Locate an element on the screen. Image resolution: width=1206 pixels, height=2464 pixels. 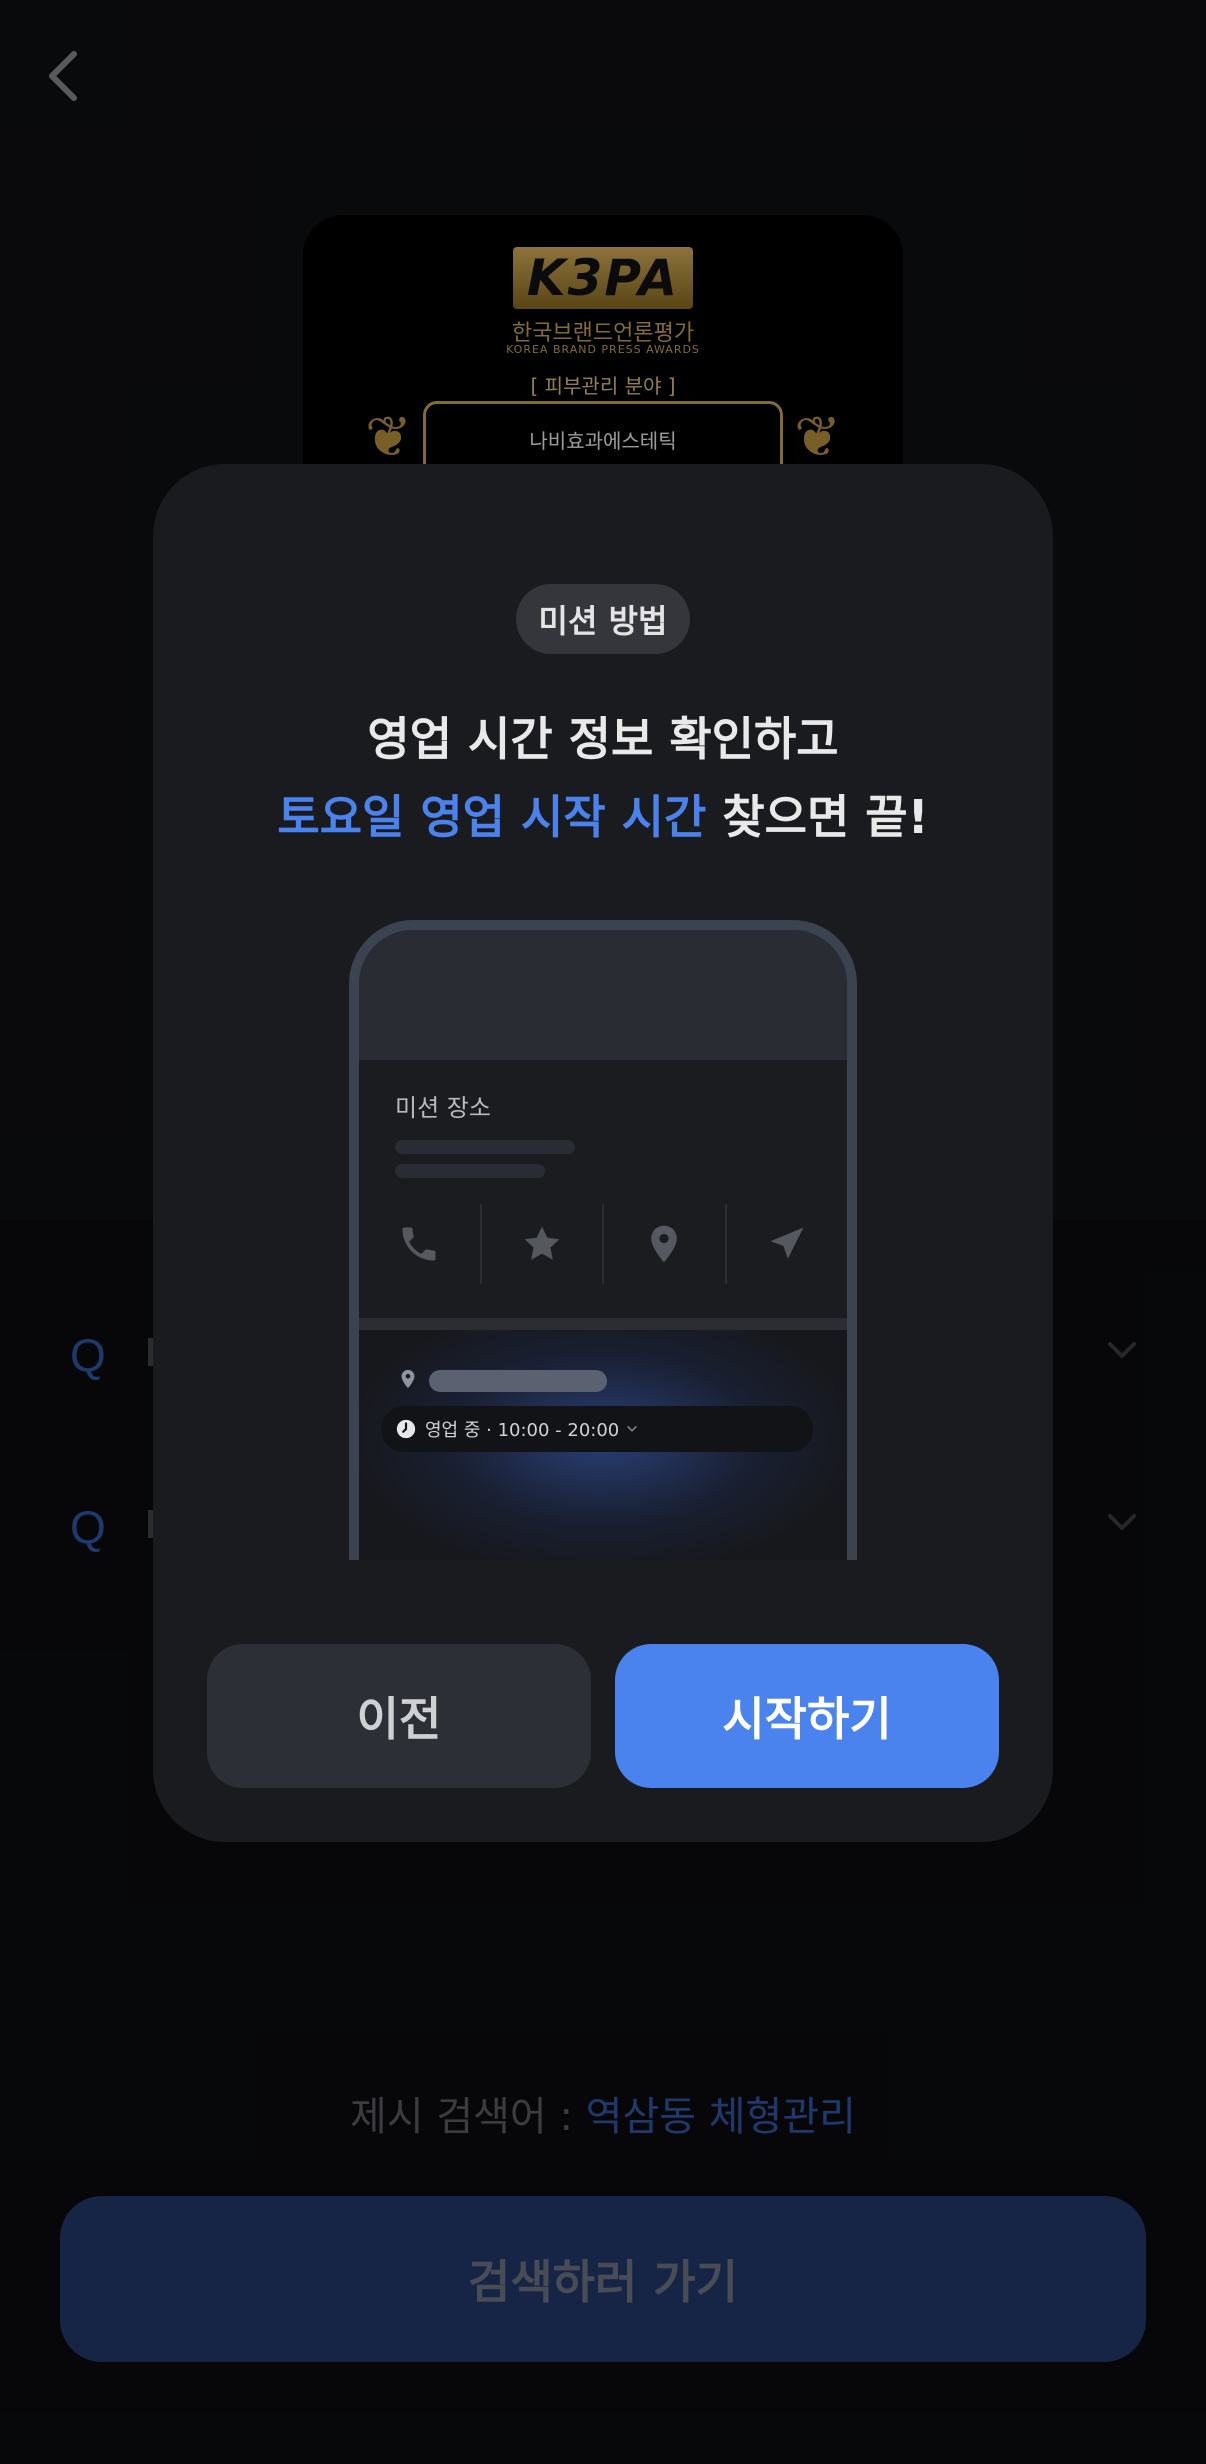
address-placeholder is located at coordinates (518, 1381).